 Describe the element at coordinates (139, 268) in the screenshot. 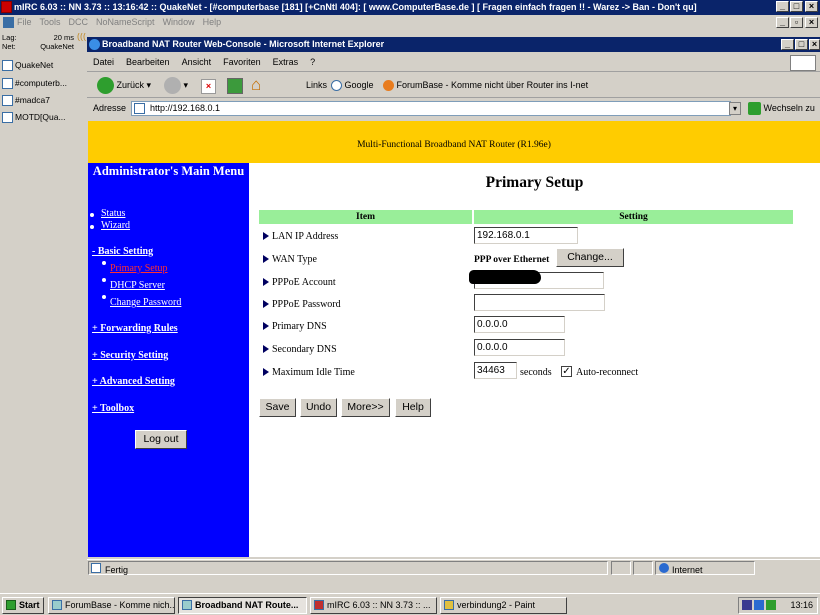

I see `nav-primary-setup-link: Primary Setup` at that location.